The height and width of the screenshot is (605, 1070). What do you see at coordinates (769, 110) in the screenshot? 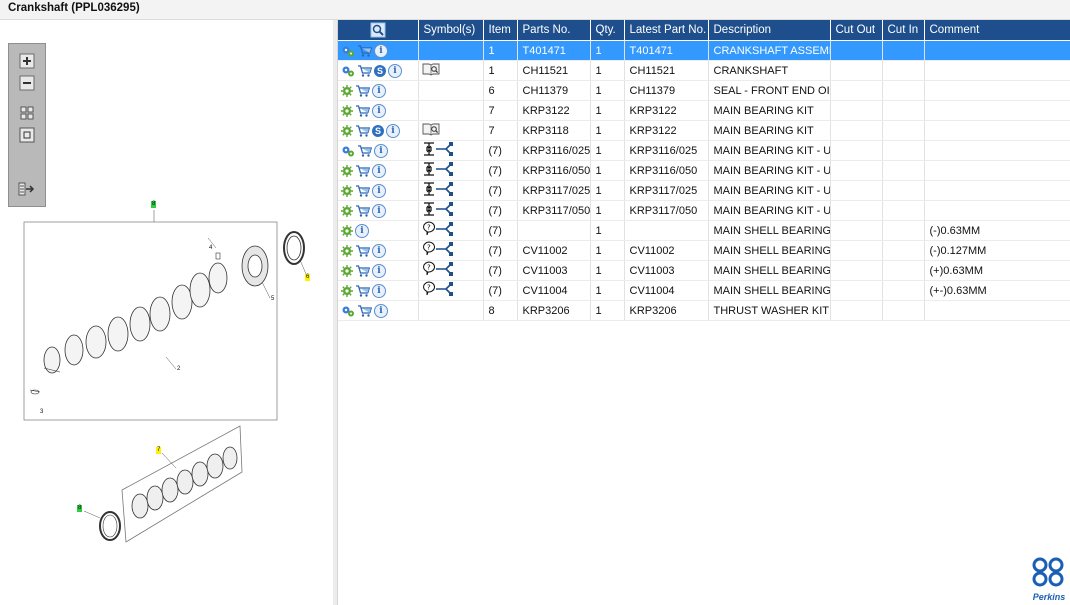
I see `description-cell: MAIN BEARING KIT` at bounding box center [769, 110].